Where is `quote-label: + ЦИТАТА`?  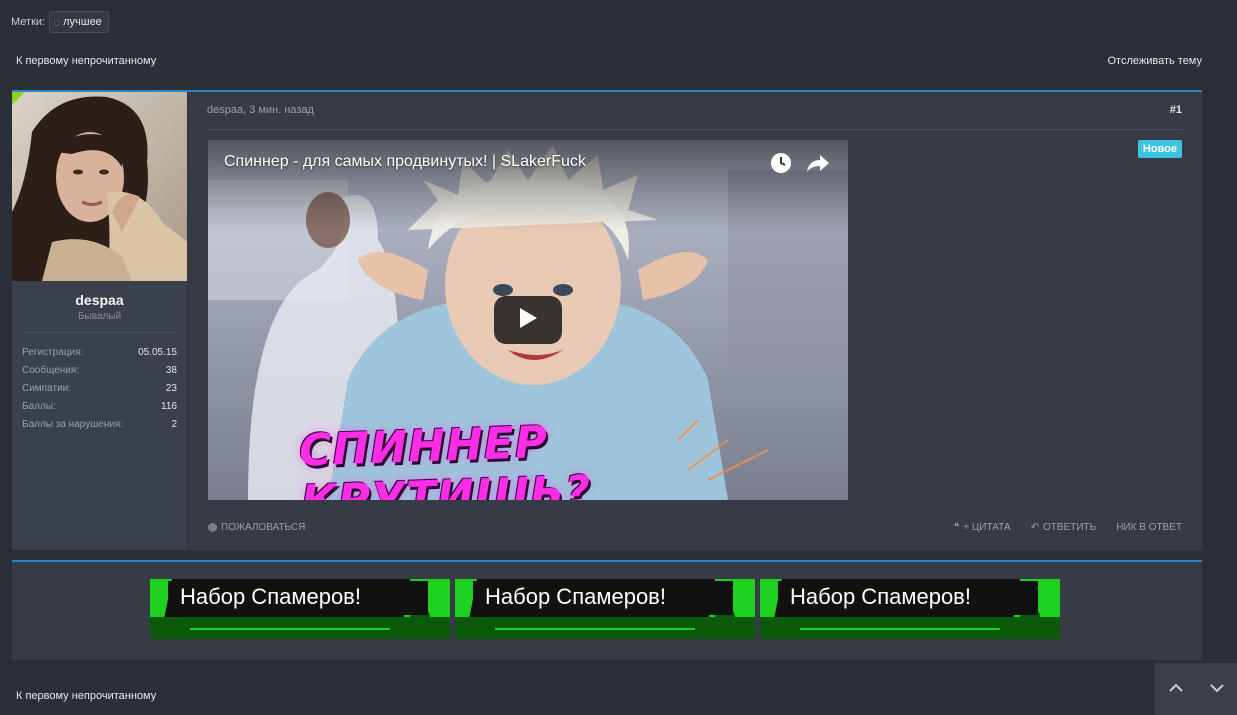 quote-label: + ЦИТАТА is located at coordinates (987, 527).